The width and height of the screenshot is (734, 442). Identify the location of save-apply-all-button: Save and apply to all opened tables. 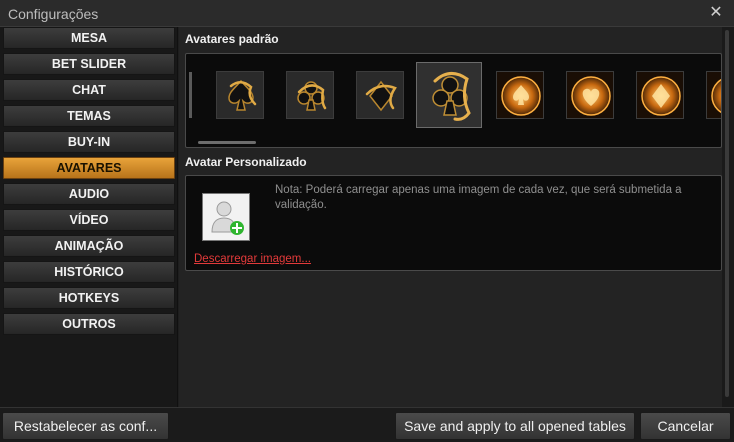
(515, 426).